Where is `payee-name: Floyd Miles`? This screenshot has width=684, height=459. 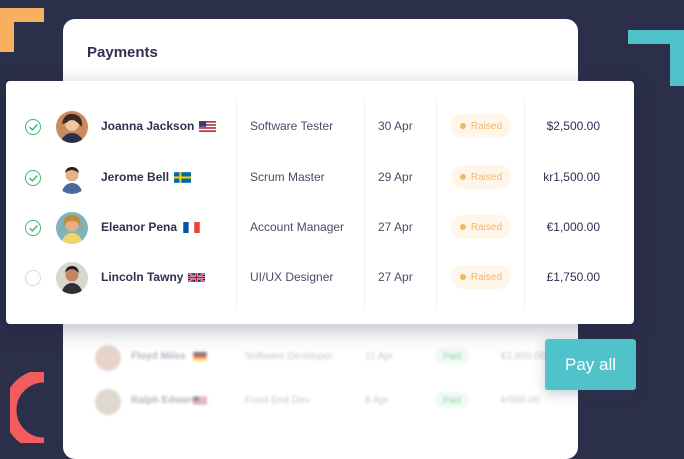 payee-name: Floyd Miles is located at coordinates (158, 356).